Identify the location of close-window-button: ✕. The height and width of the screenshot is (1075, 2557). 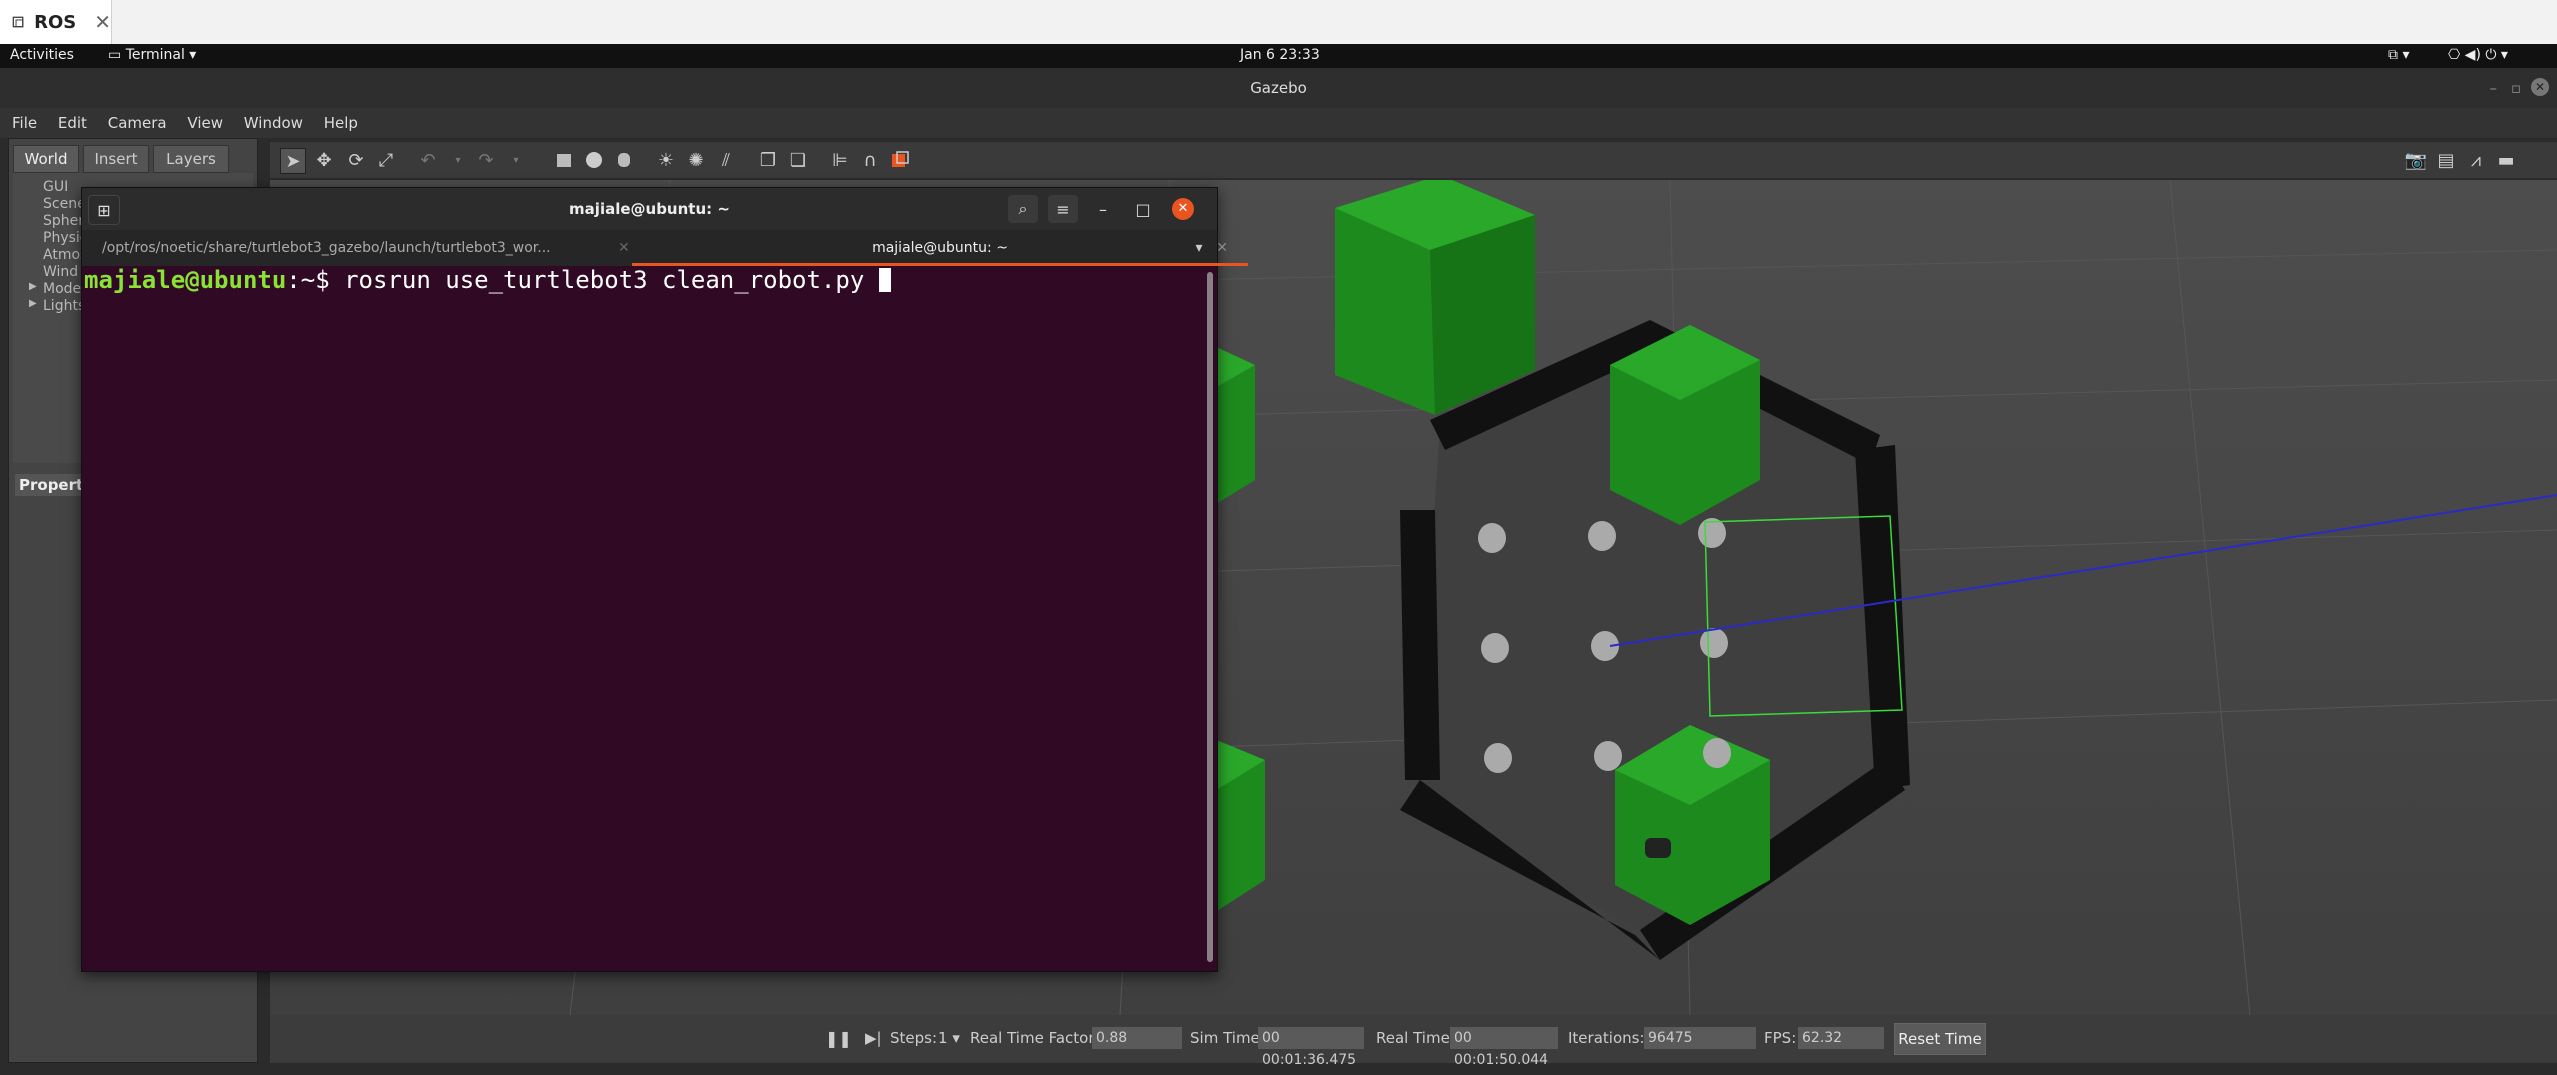
(1183, 209).